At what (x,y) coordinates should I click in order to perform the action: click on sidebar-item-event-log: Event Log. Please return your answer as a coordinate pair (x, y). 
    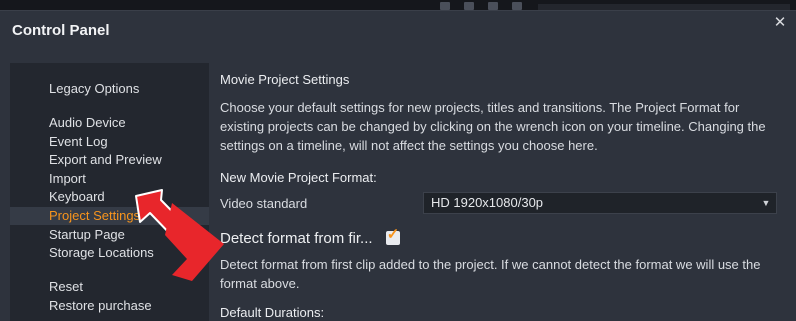
    Looking at the image, I should click on (109, 142).